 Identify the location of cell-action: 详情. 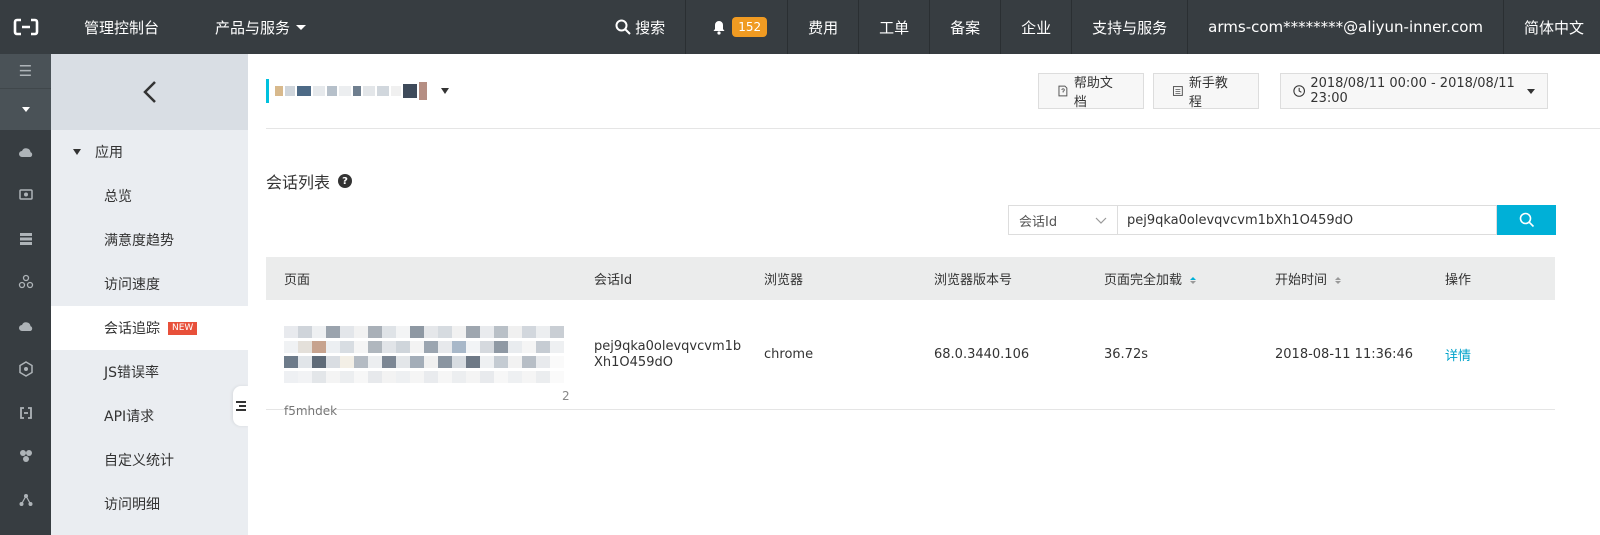
(1500, 354).